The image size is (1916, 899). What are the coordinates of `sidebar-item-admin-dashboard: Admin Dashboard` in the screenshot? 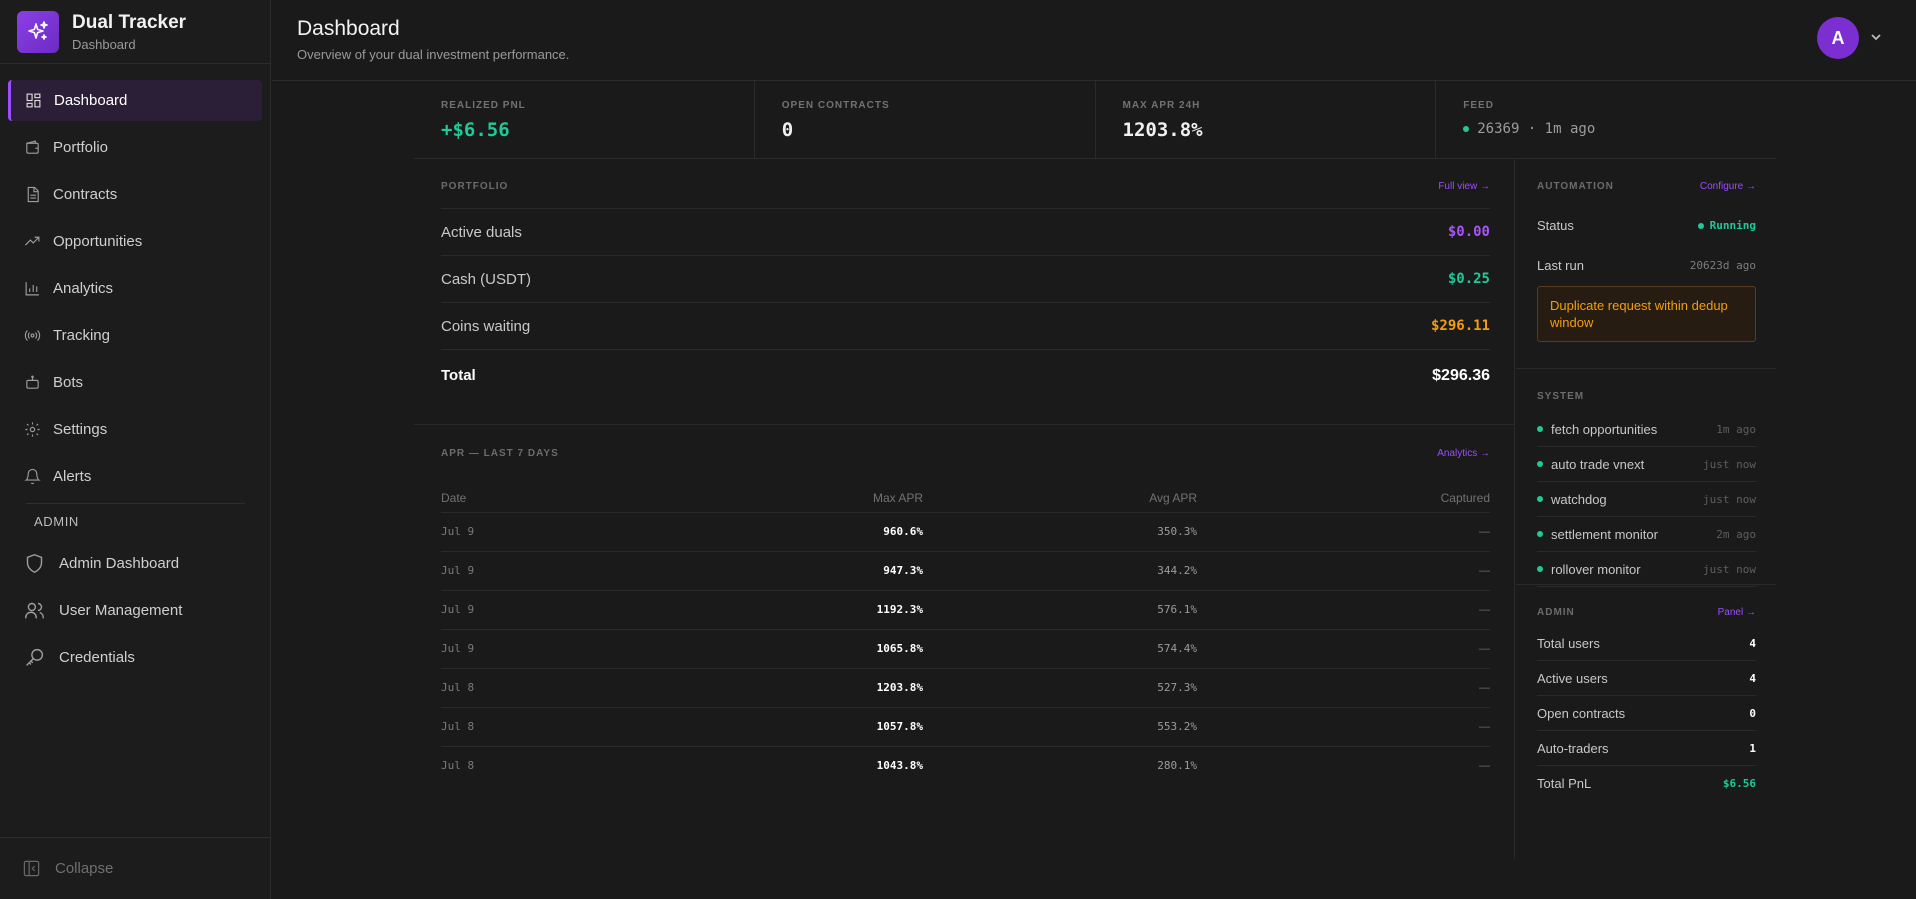 It's located at (135, 563).